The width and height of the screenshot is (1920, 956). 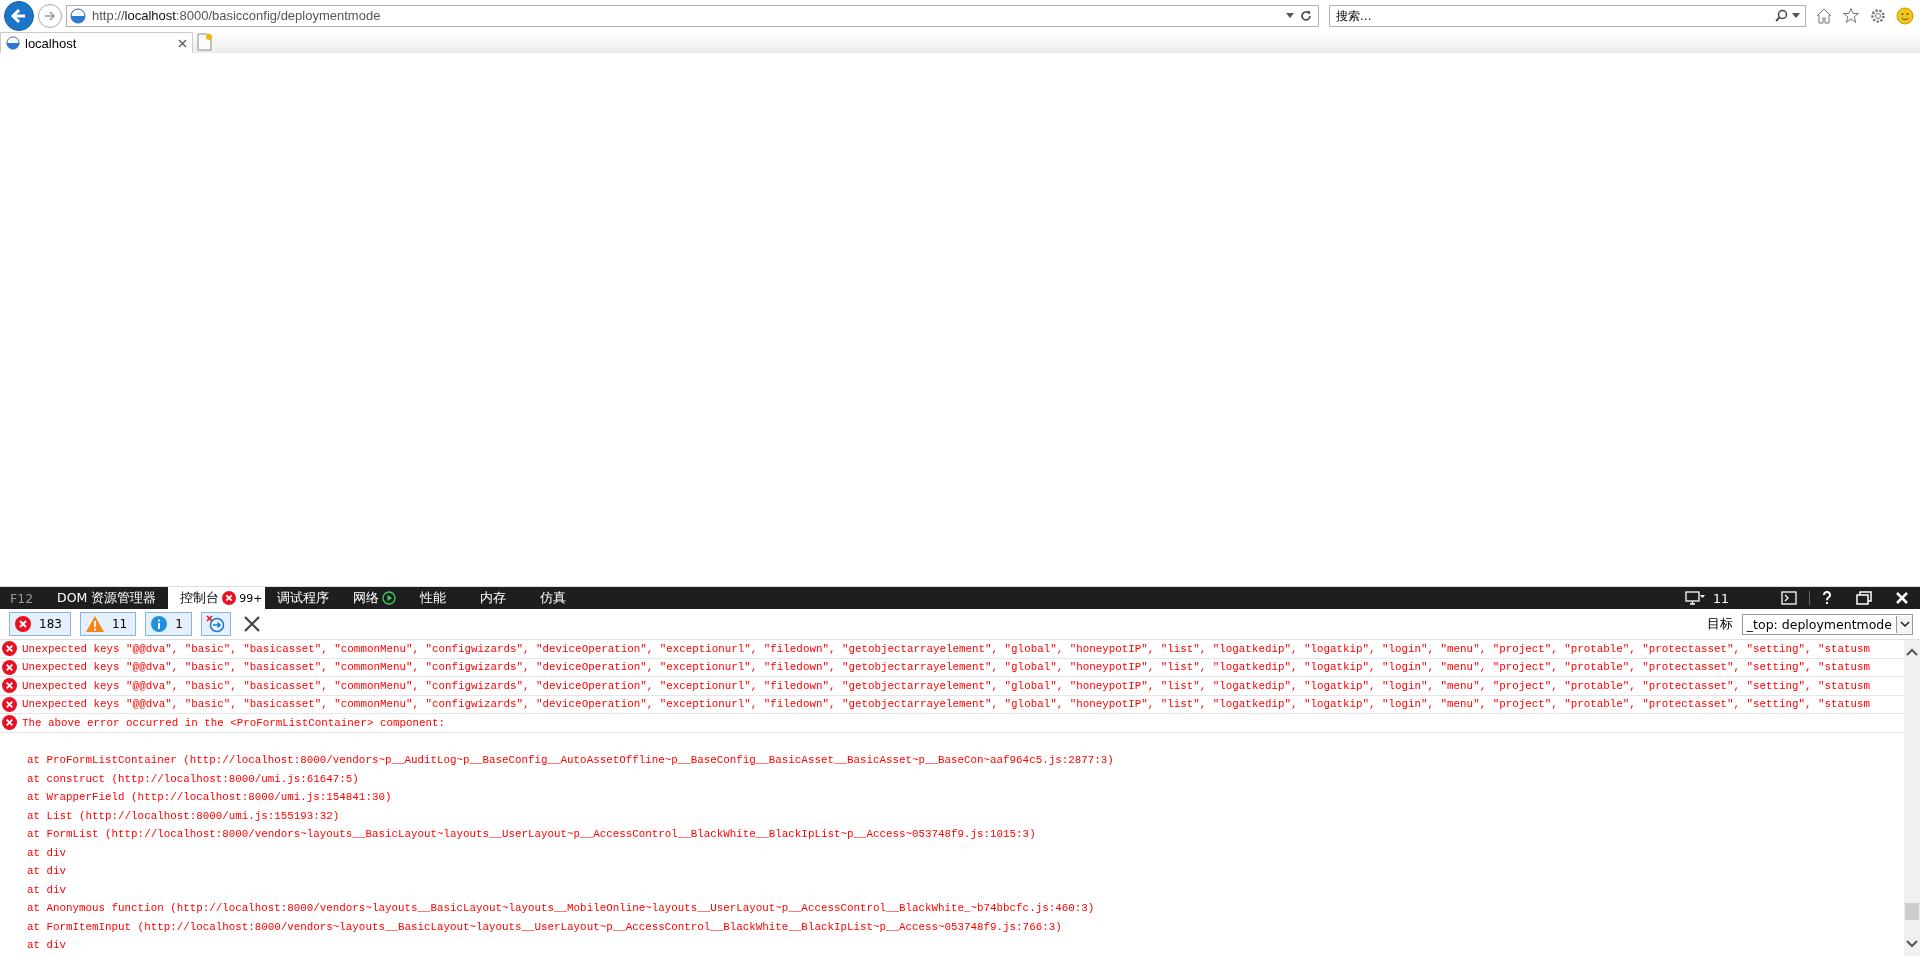 I want to click on filter-button: 183, so click(x=40, y=624).